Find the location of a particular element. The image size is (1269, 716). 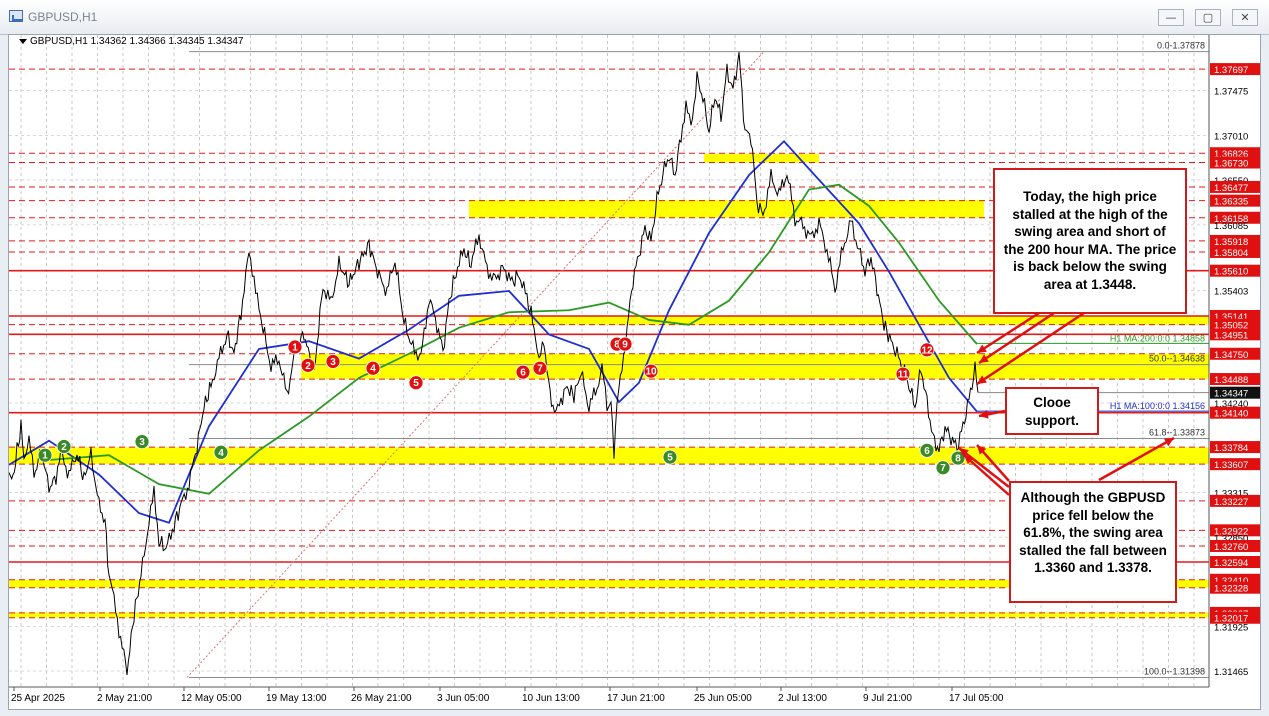

price-tag: 1.33607 is located at coordinates (1231, 465).